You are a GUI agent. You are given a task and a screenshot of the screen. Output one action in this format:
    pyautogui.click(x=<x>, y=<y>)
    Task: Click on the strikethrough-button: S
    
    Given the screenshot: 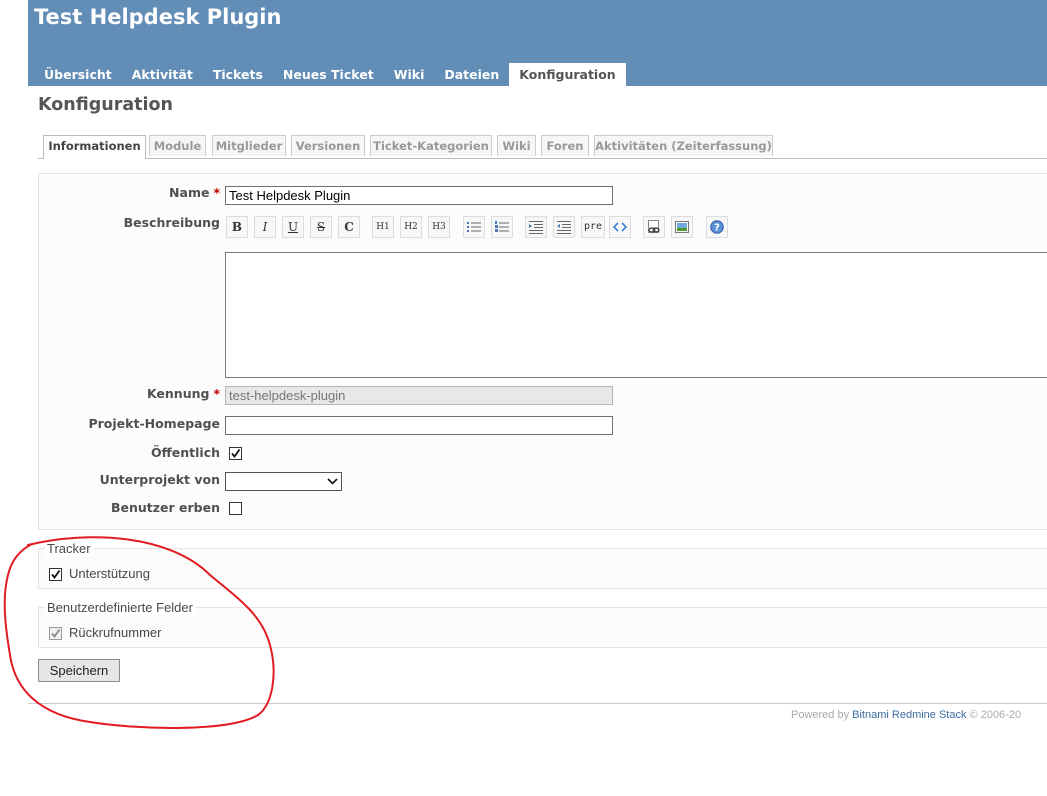 What is the action you would take?
    pyautogui.click(x=321, y=227)
    